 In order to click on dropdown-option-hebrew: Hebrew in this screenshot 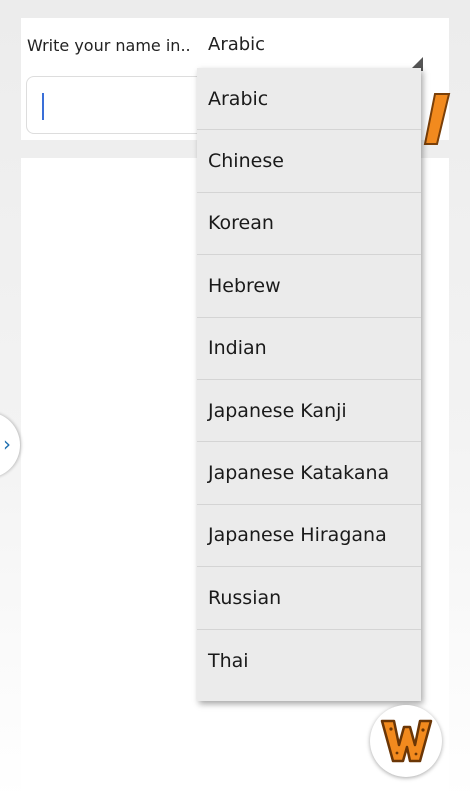, I will do `click(309, 286)`.